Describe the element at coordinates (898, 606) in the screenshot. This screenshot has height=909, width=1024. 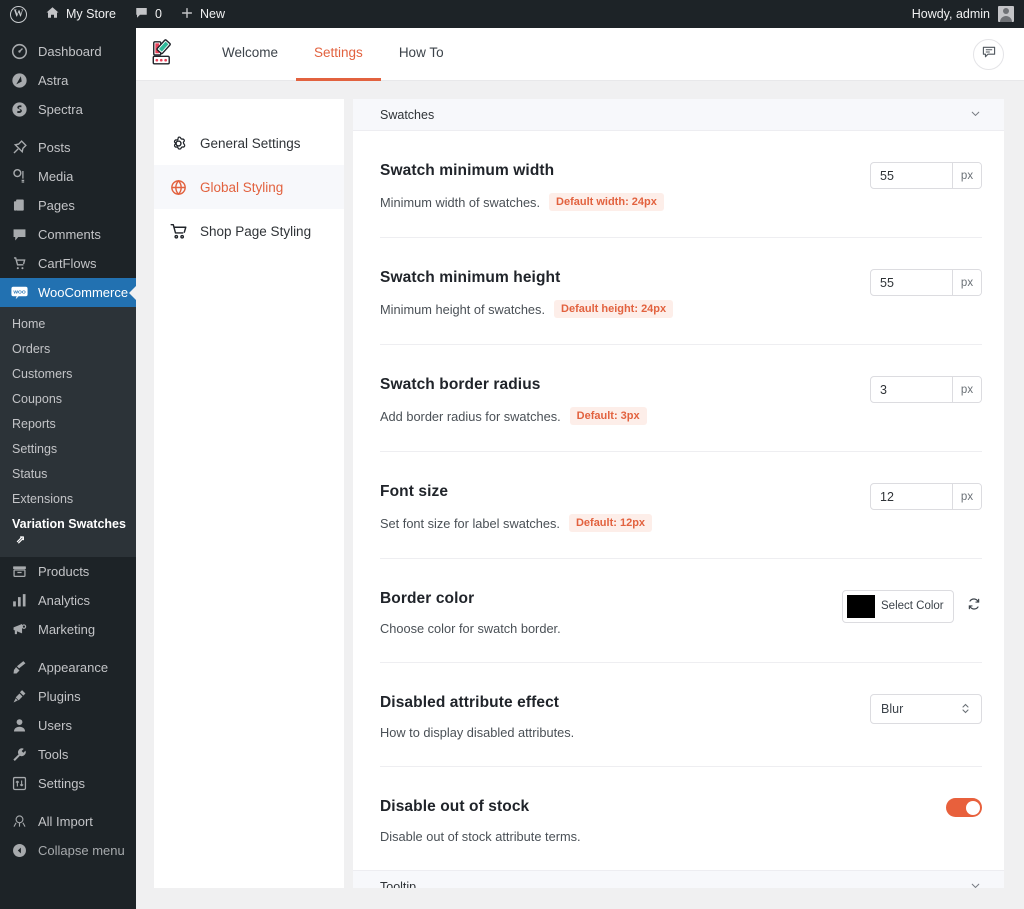
I see `border-color-picker: Select Color` at that location.